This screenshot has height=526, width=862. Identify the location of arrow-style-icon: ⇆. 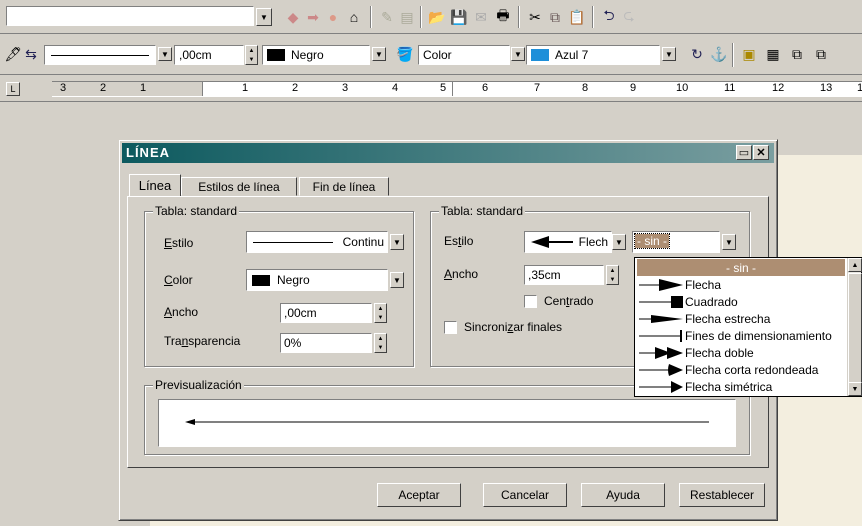
(31, 54).